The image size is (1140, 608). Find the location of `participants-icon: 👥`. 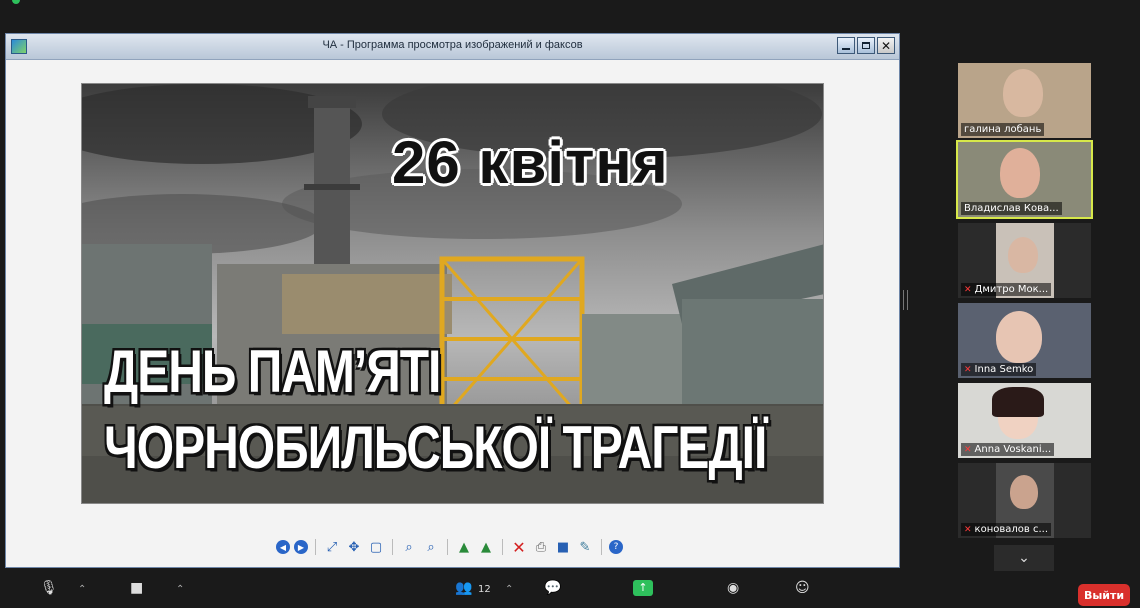

participants-icon: 👥 is located at coordinates (463, 588).